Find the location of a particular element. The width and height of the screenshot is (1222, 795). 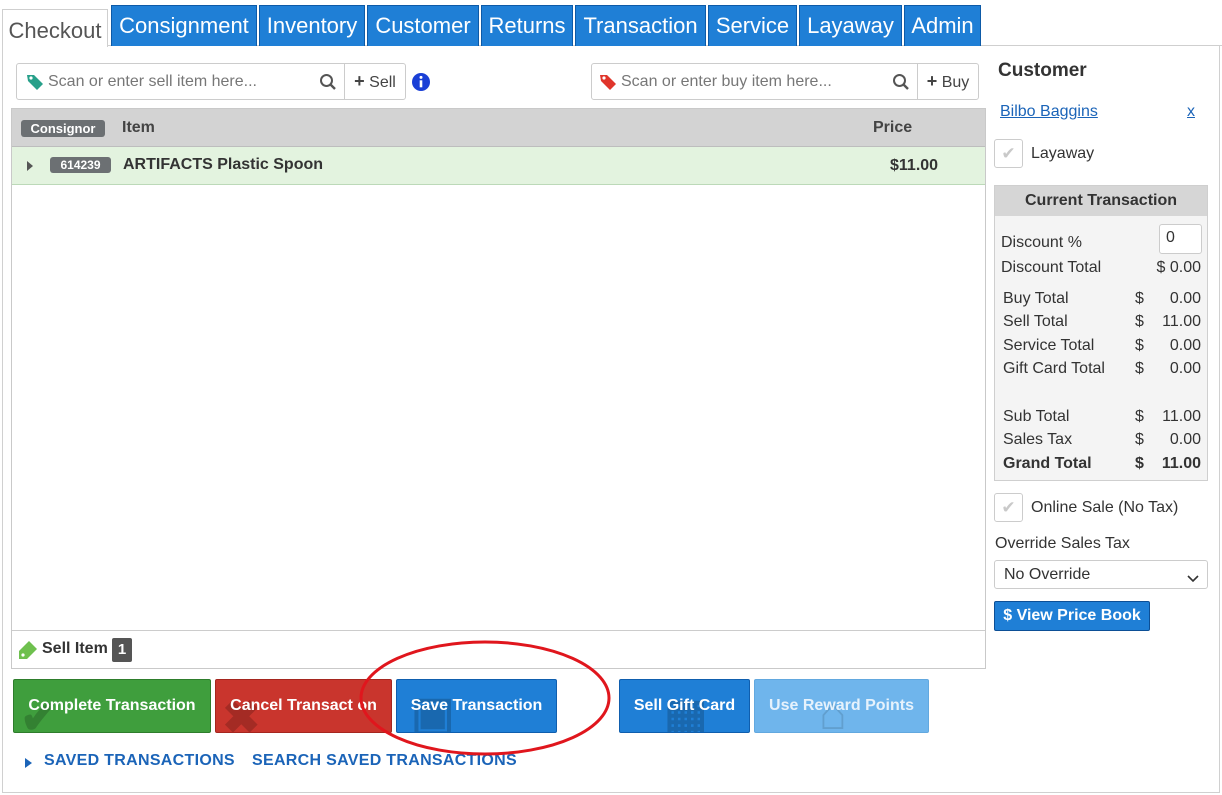

grand-total-row: Grand Total $ 11.00 is located at coordinates (1098, 464).